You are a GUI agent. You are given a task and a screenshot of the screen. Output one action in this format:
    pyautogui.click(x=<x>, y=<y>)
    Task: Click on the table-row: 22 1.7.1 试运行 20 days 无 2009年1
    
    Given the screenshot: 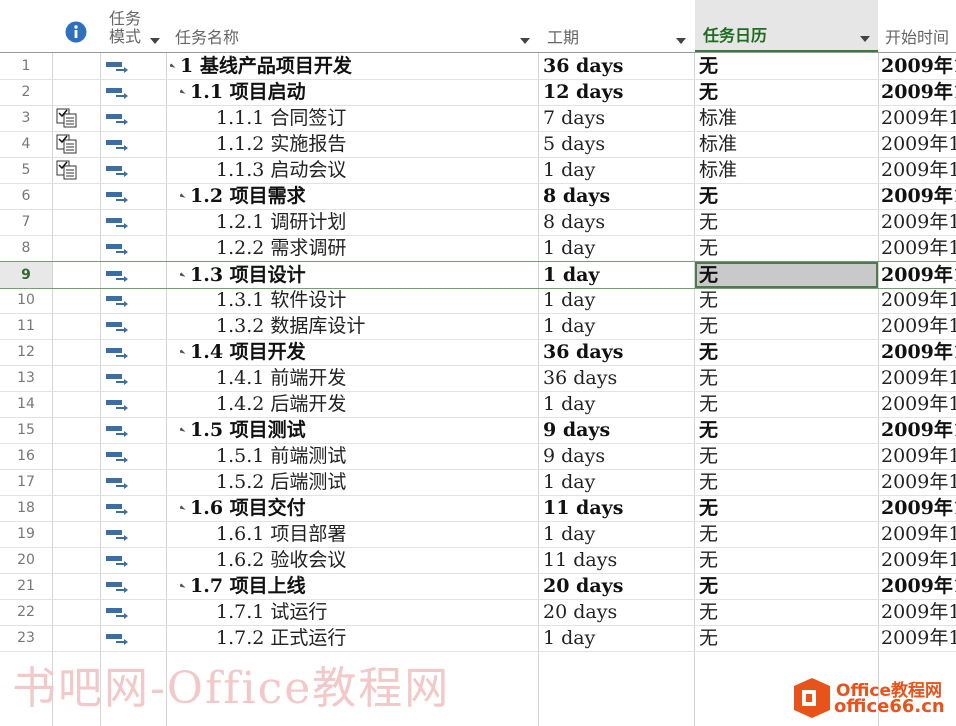 What is the action you would take?
    pyautogui.click(x=478, y=612)
    